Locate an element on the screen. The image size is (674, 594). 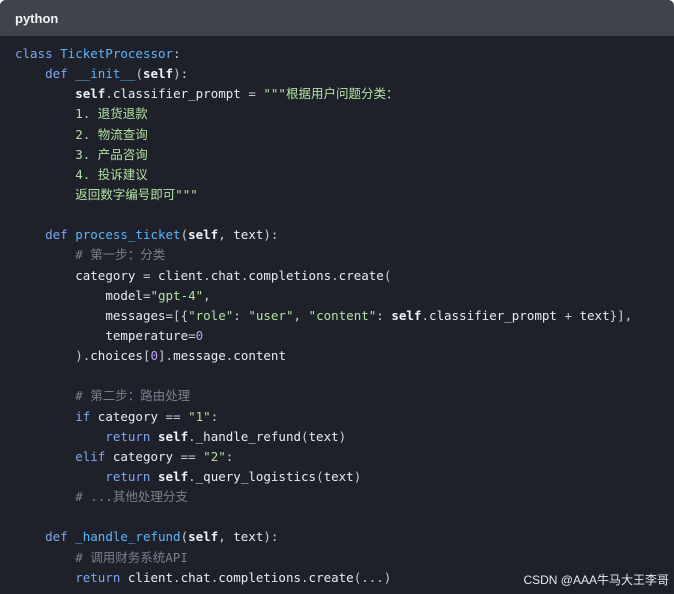
code-line: 2. 物流查询 is located at coordinates (323, 135).